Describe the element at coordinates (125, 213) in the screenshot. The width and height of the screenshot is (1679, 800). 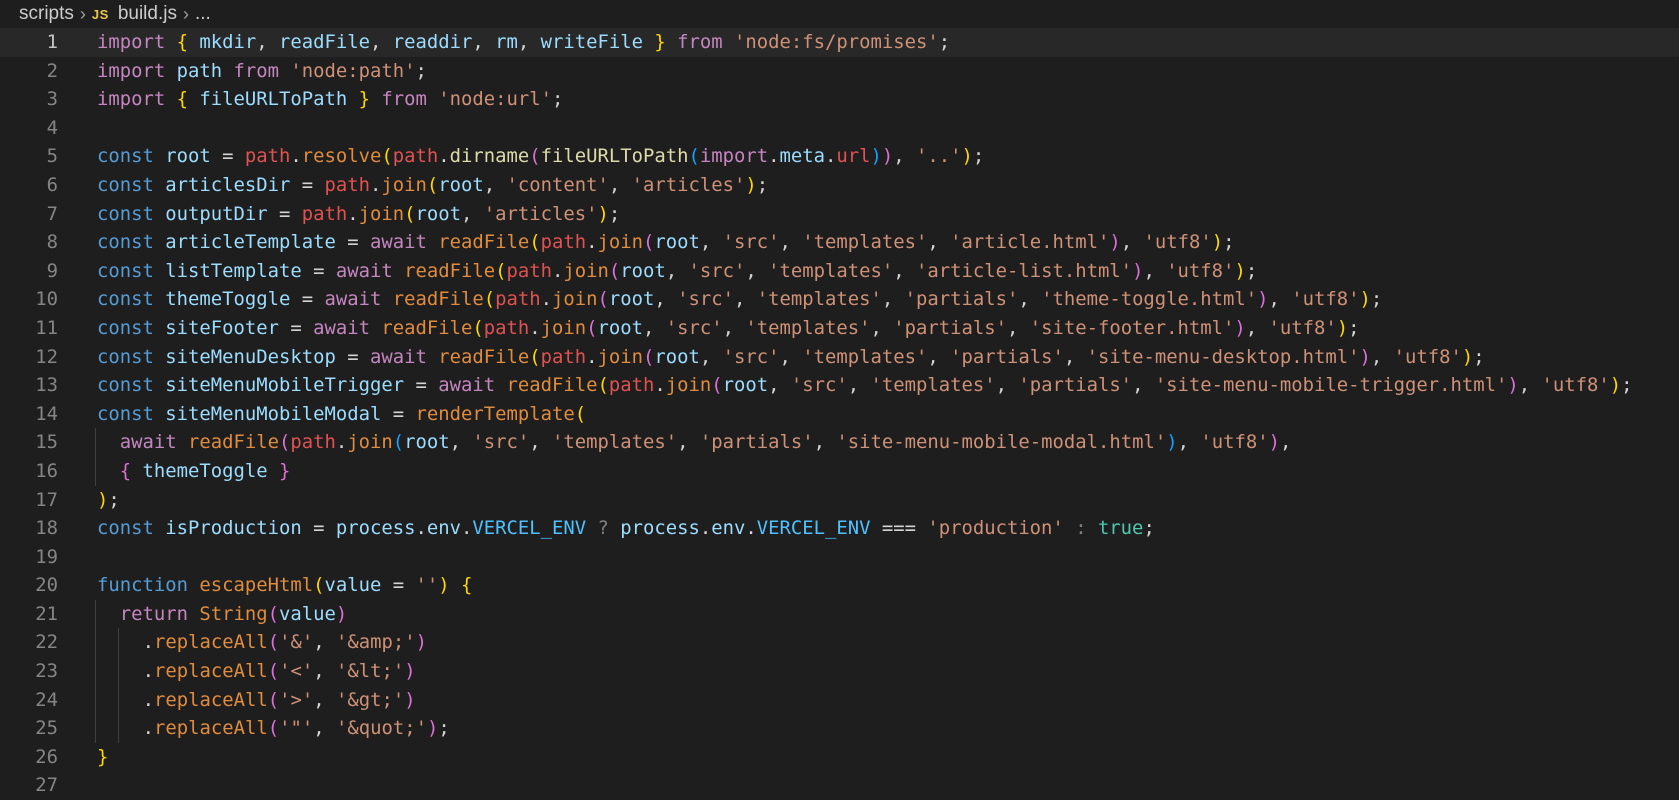
I see `code-token: const` at that location.